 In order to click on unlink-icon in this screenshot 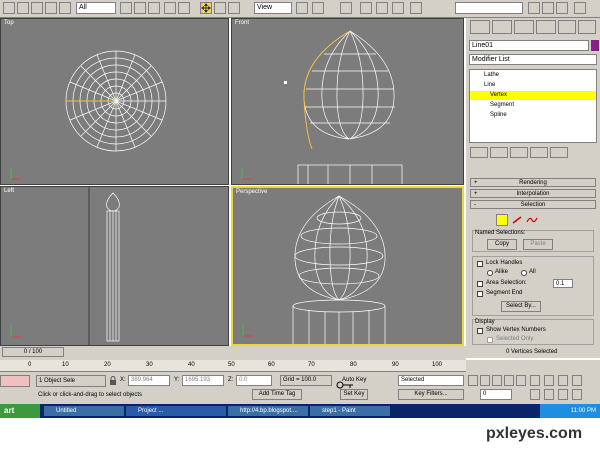, I will do `click(37, 8)`.